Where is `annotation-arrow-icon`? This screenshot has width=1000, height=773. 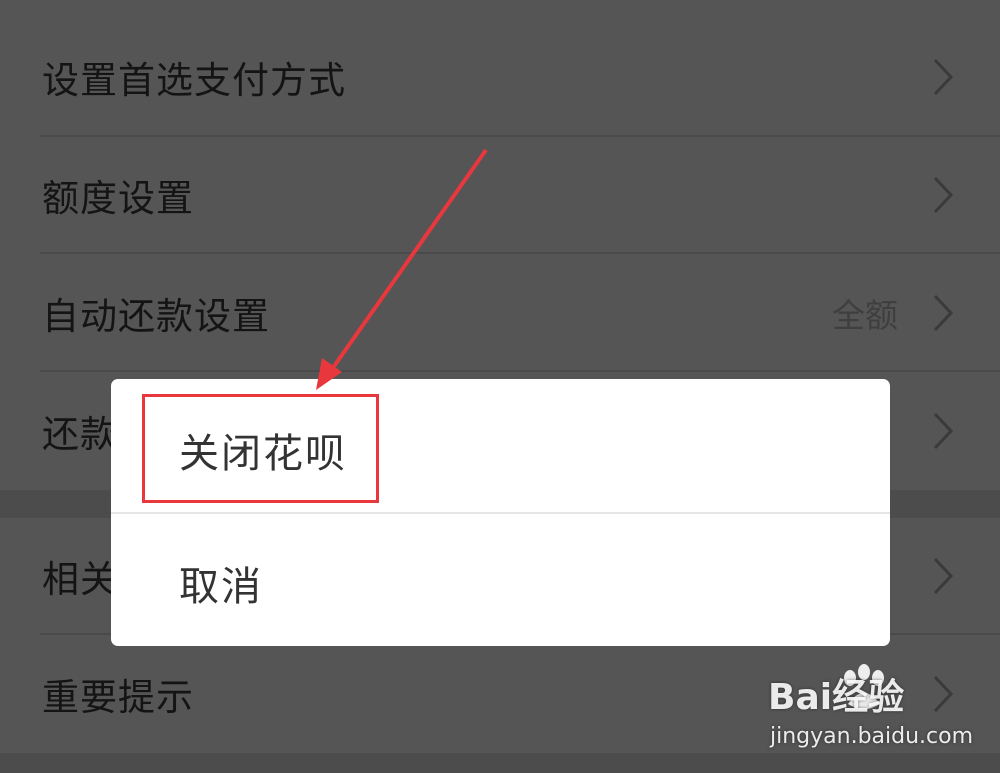 annotation-arrow-icon is located at coordinates (402, 269).